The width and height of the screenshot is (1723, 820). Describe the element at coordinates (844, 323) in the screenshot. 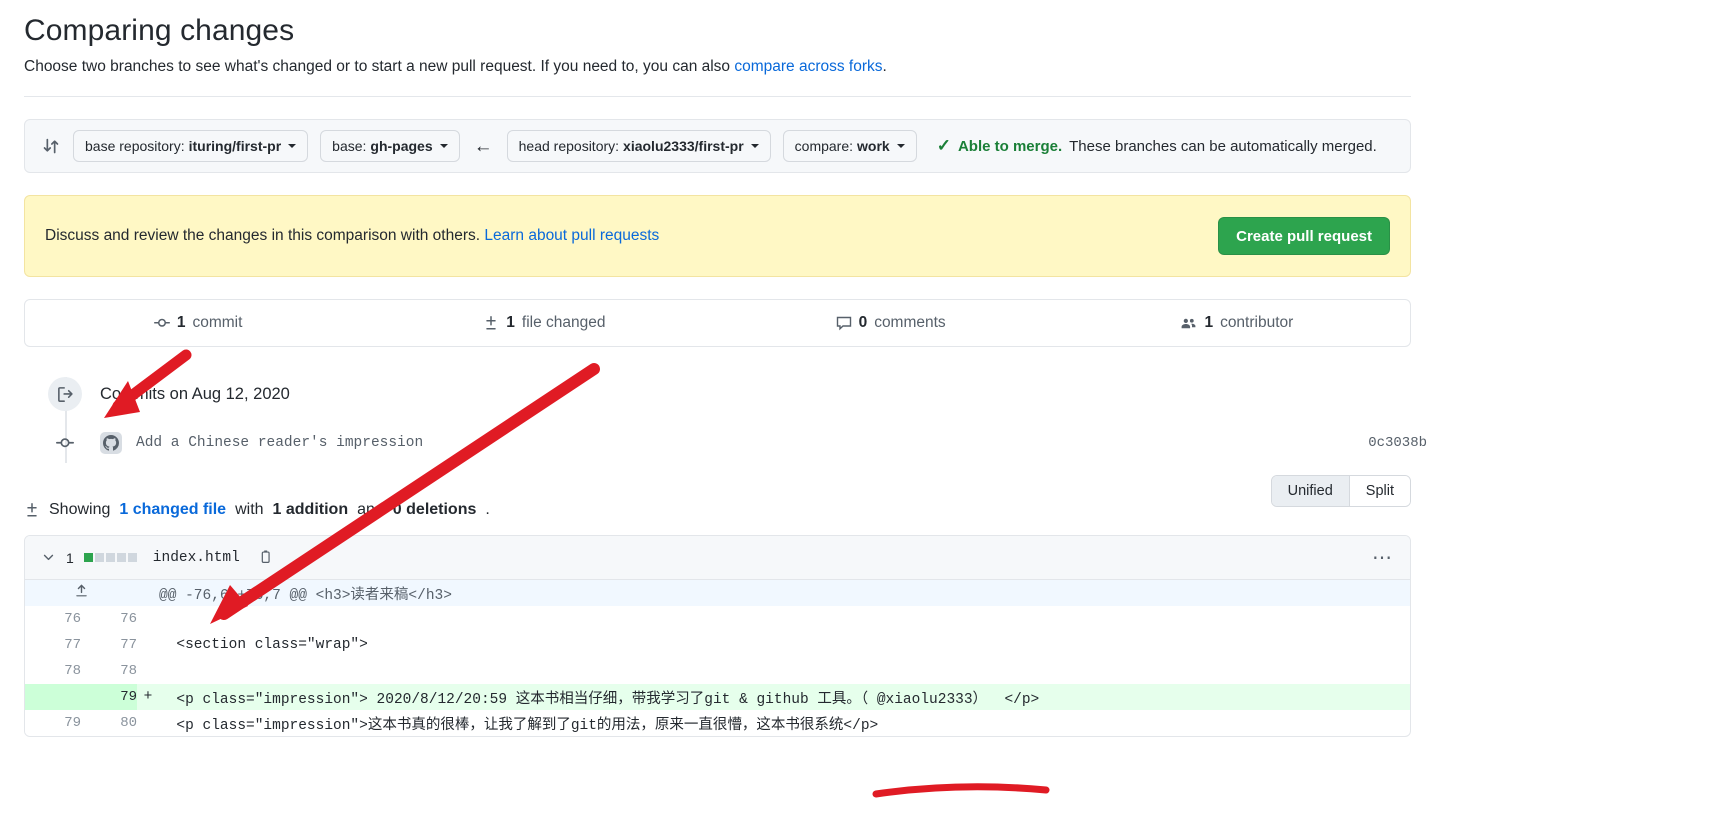

I see `comment-icon` at that location.